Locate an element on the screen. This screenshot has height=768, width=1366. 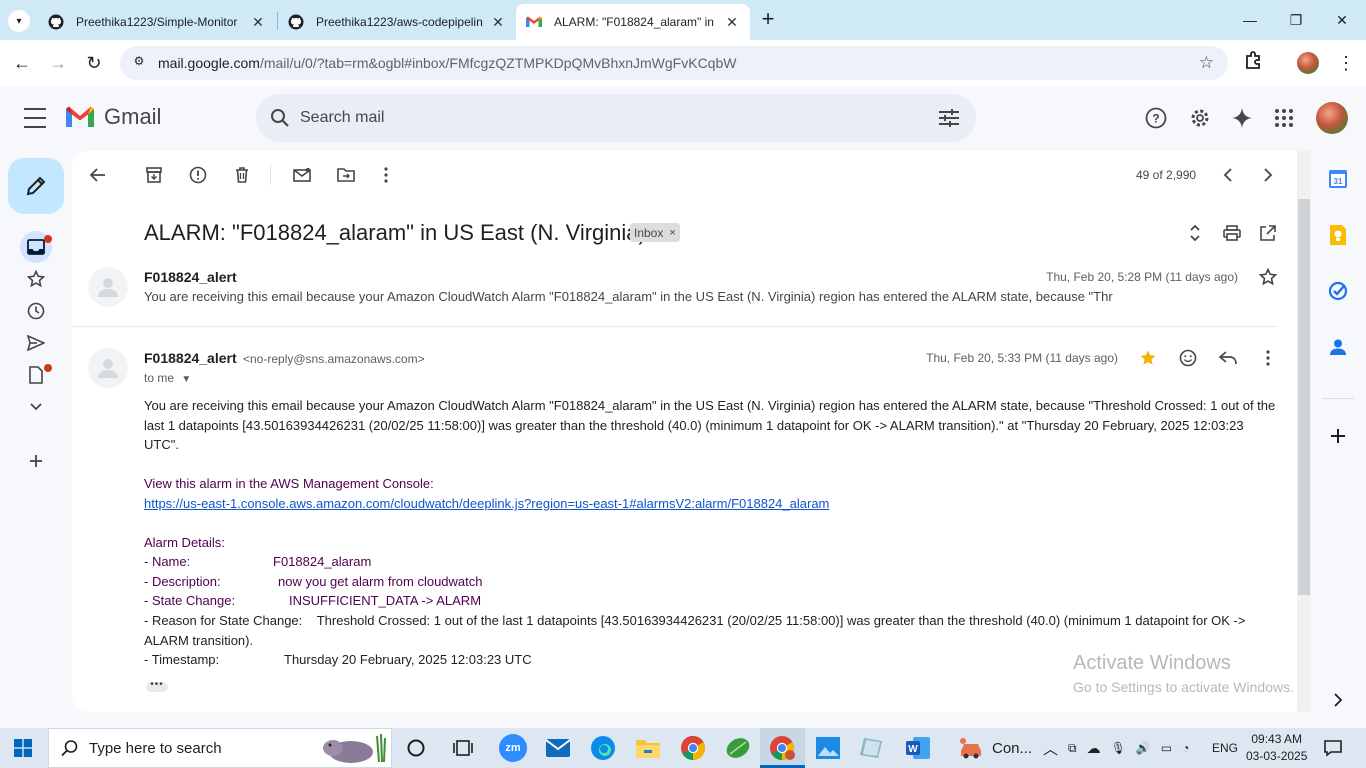
google-calendar-icon: 31 is located at coordinates (1338, 179).